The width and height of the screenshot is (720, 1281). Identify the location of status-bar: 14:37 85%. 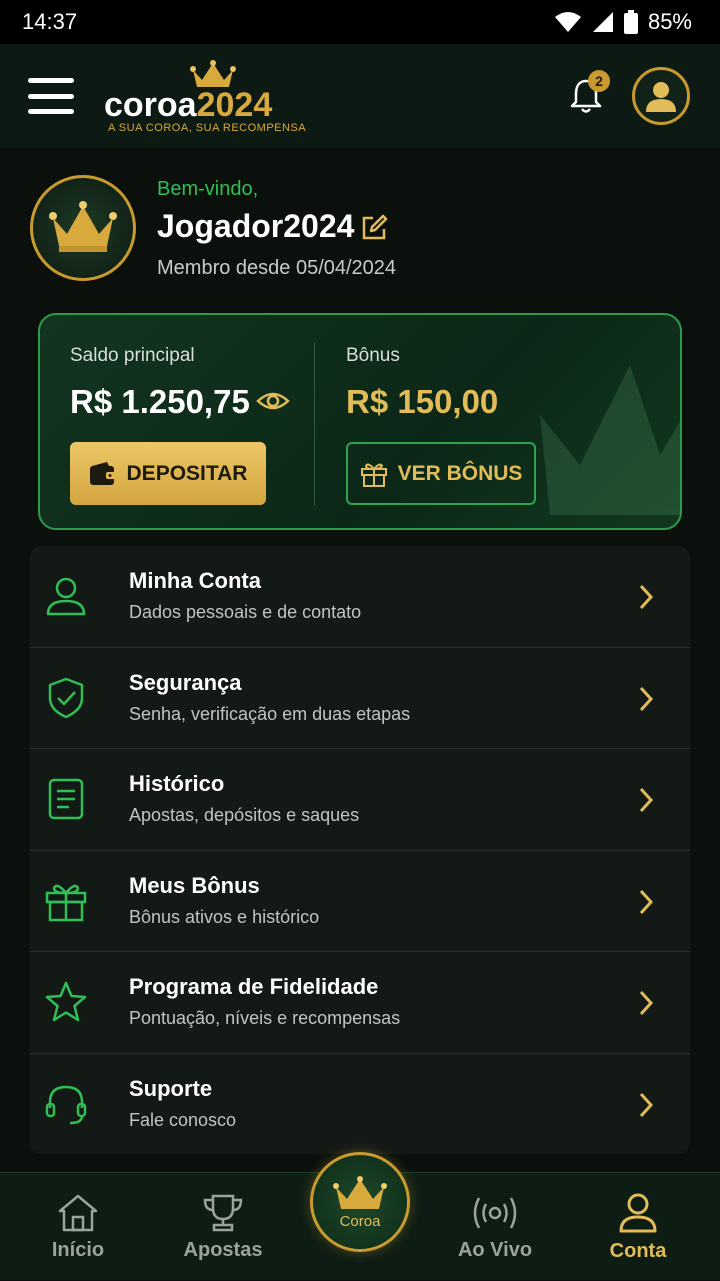
(360, 22).